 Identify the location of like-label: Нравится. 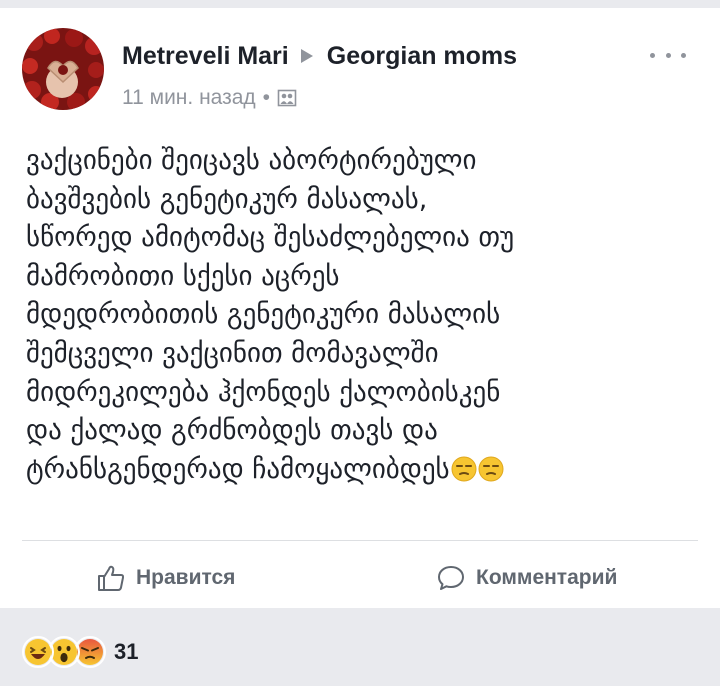
(186, 577).